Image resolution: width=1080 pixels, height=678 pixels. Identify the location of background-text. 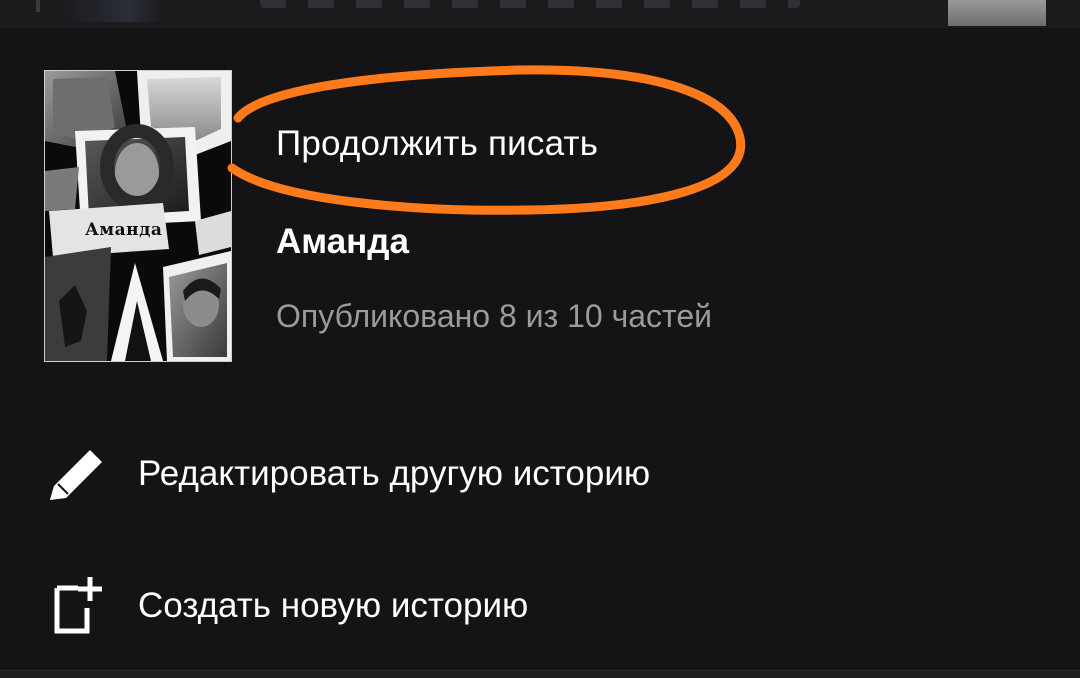
(530, 4).